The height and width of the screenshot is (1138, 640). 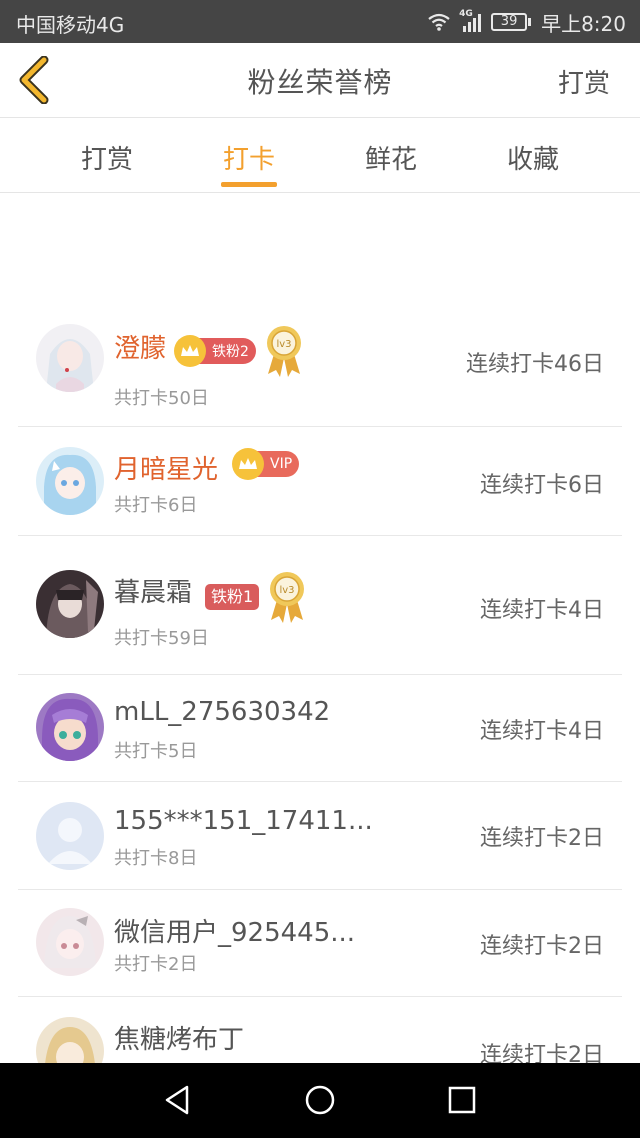 What do you see at coordinates (466, 14) in the screenshot?
I see `network-type-badge: 4G` at bounding box center [466, 14].